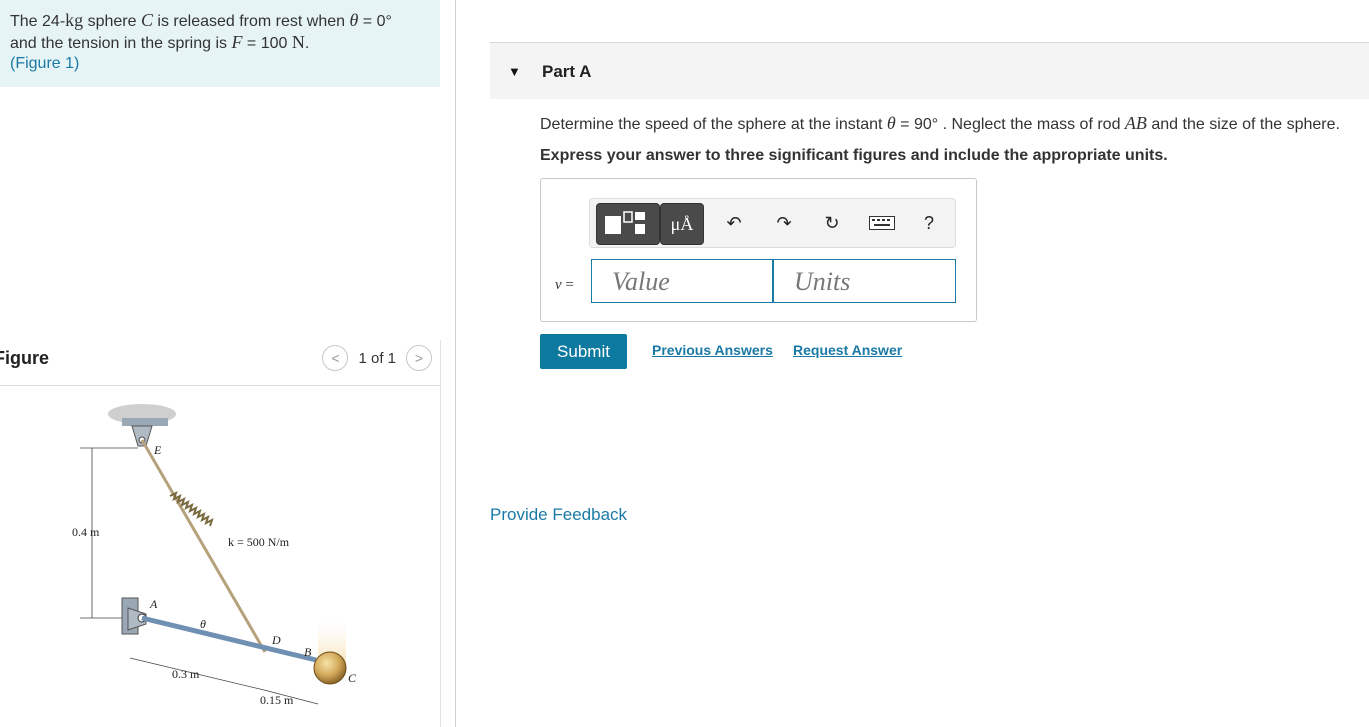 This screenshot has width=1369, height=727. Describe the element at coordinates (583, 351) in the screenshot. I see `submit-button: Submit` at that location.